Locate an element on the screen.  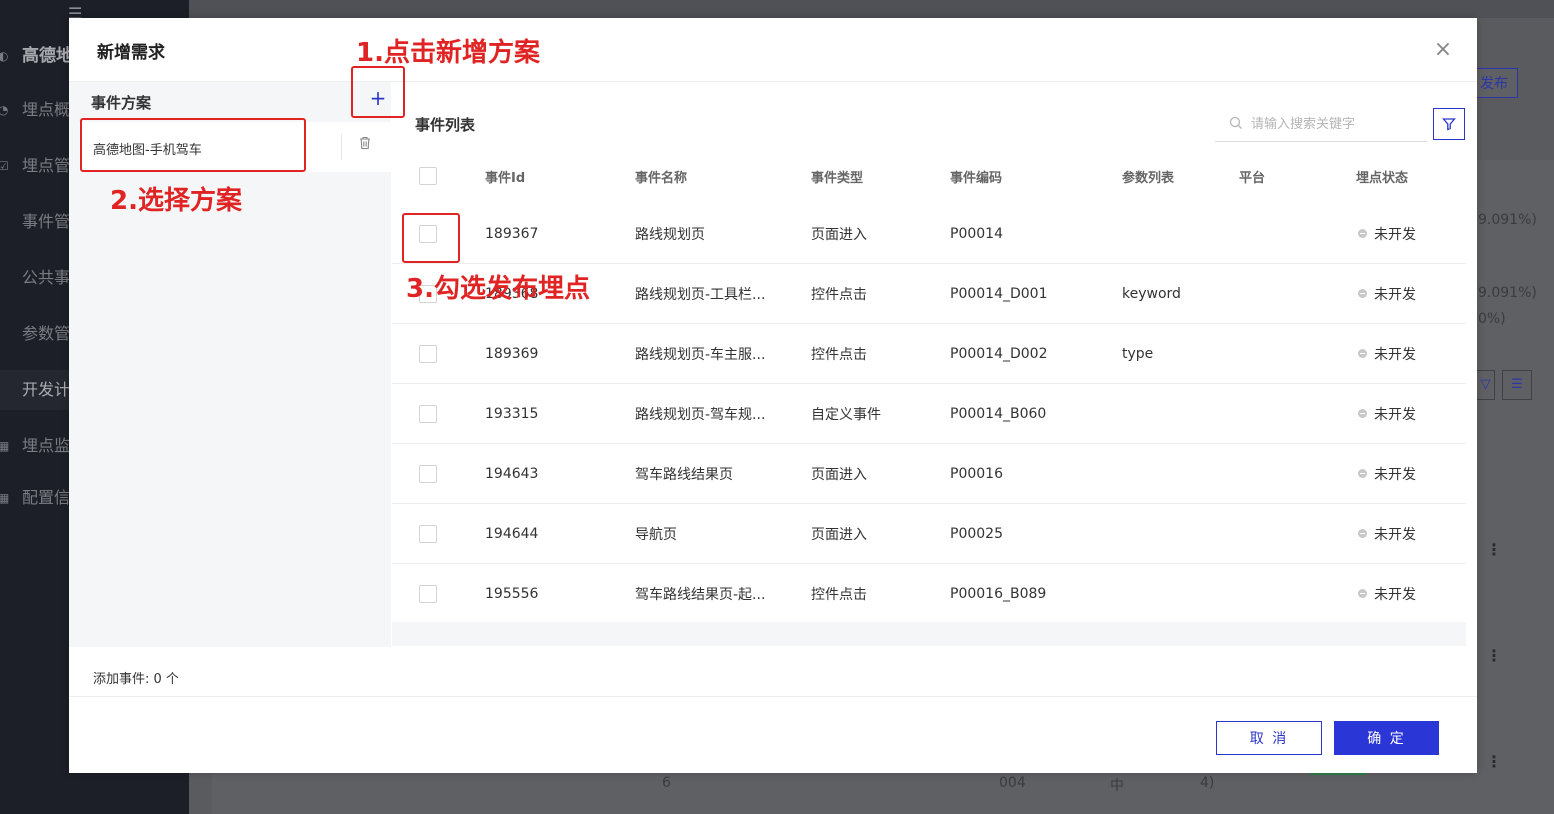
column-header: 参数列表 is located at coordinates (1148, 178).